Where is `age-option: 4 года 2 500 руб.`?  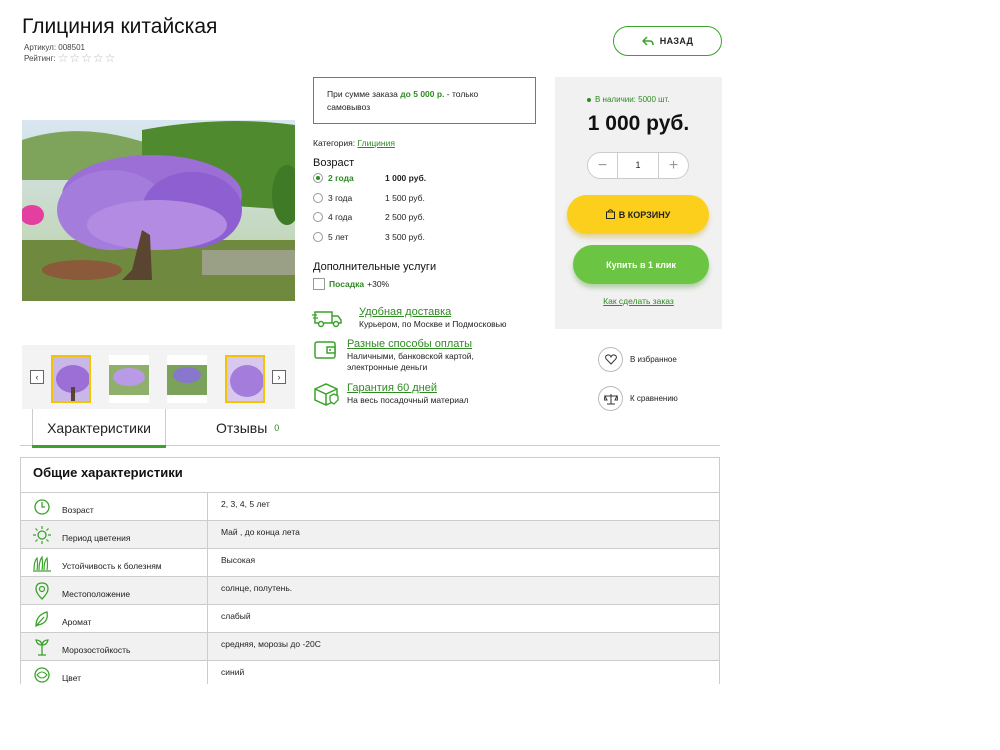
age-option: 4 года 2 500 руб. is located at coordinates (369, 217).